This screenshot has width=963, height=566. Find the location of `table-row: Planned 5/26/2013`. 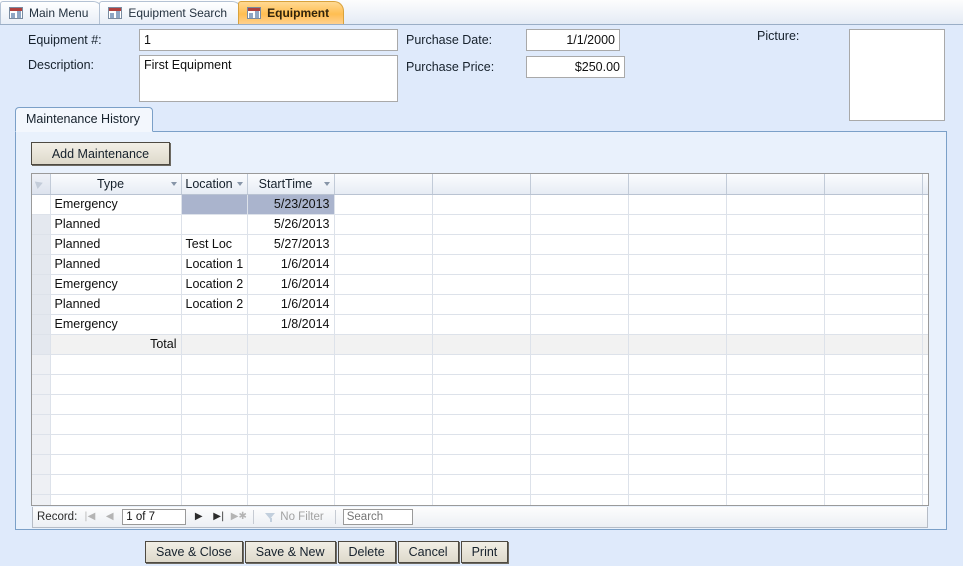

table-row: Planned 5/26/2013 is located at coordinates (480, 224).